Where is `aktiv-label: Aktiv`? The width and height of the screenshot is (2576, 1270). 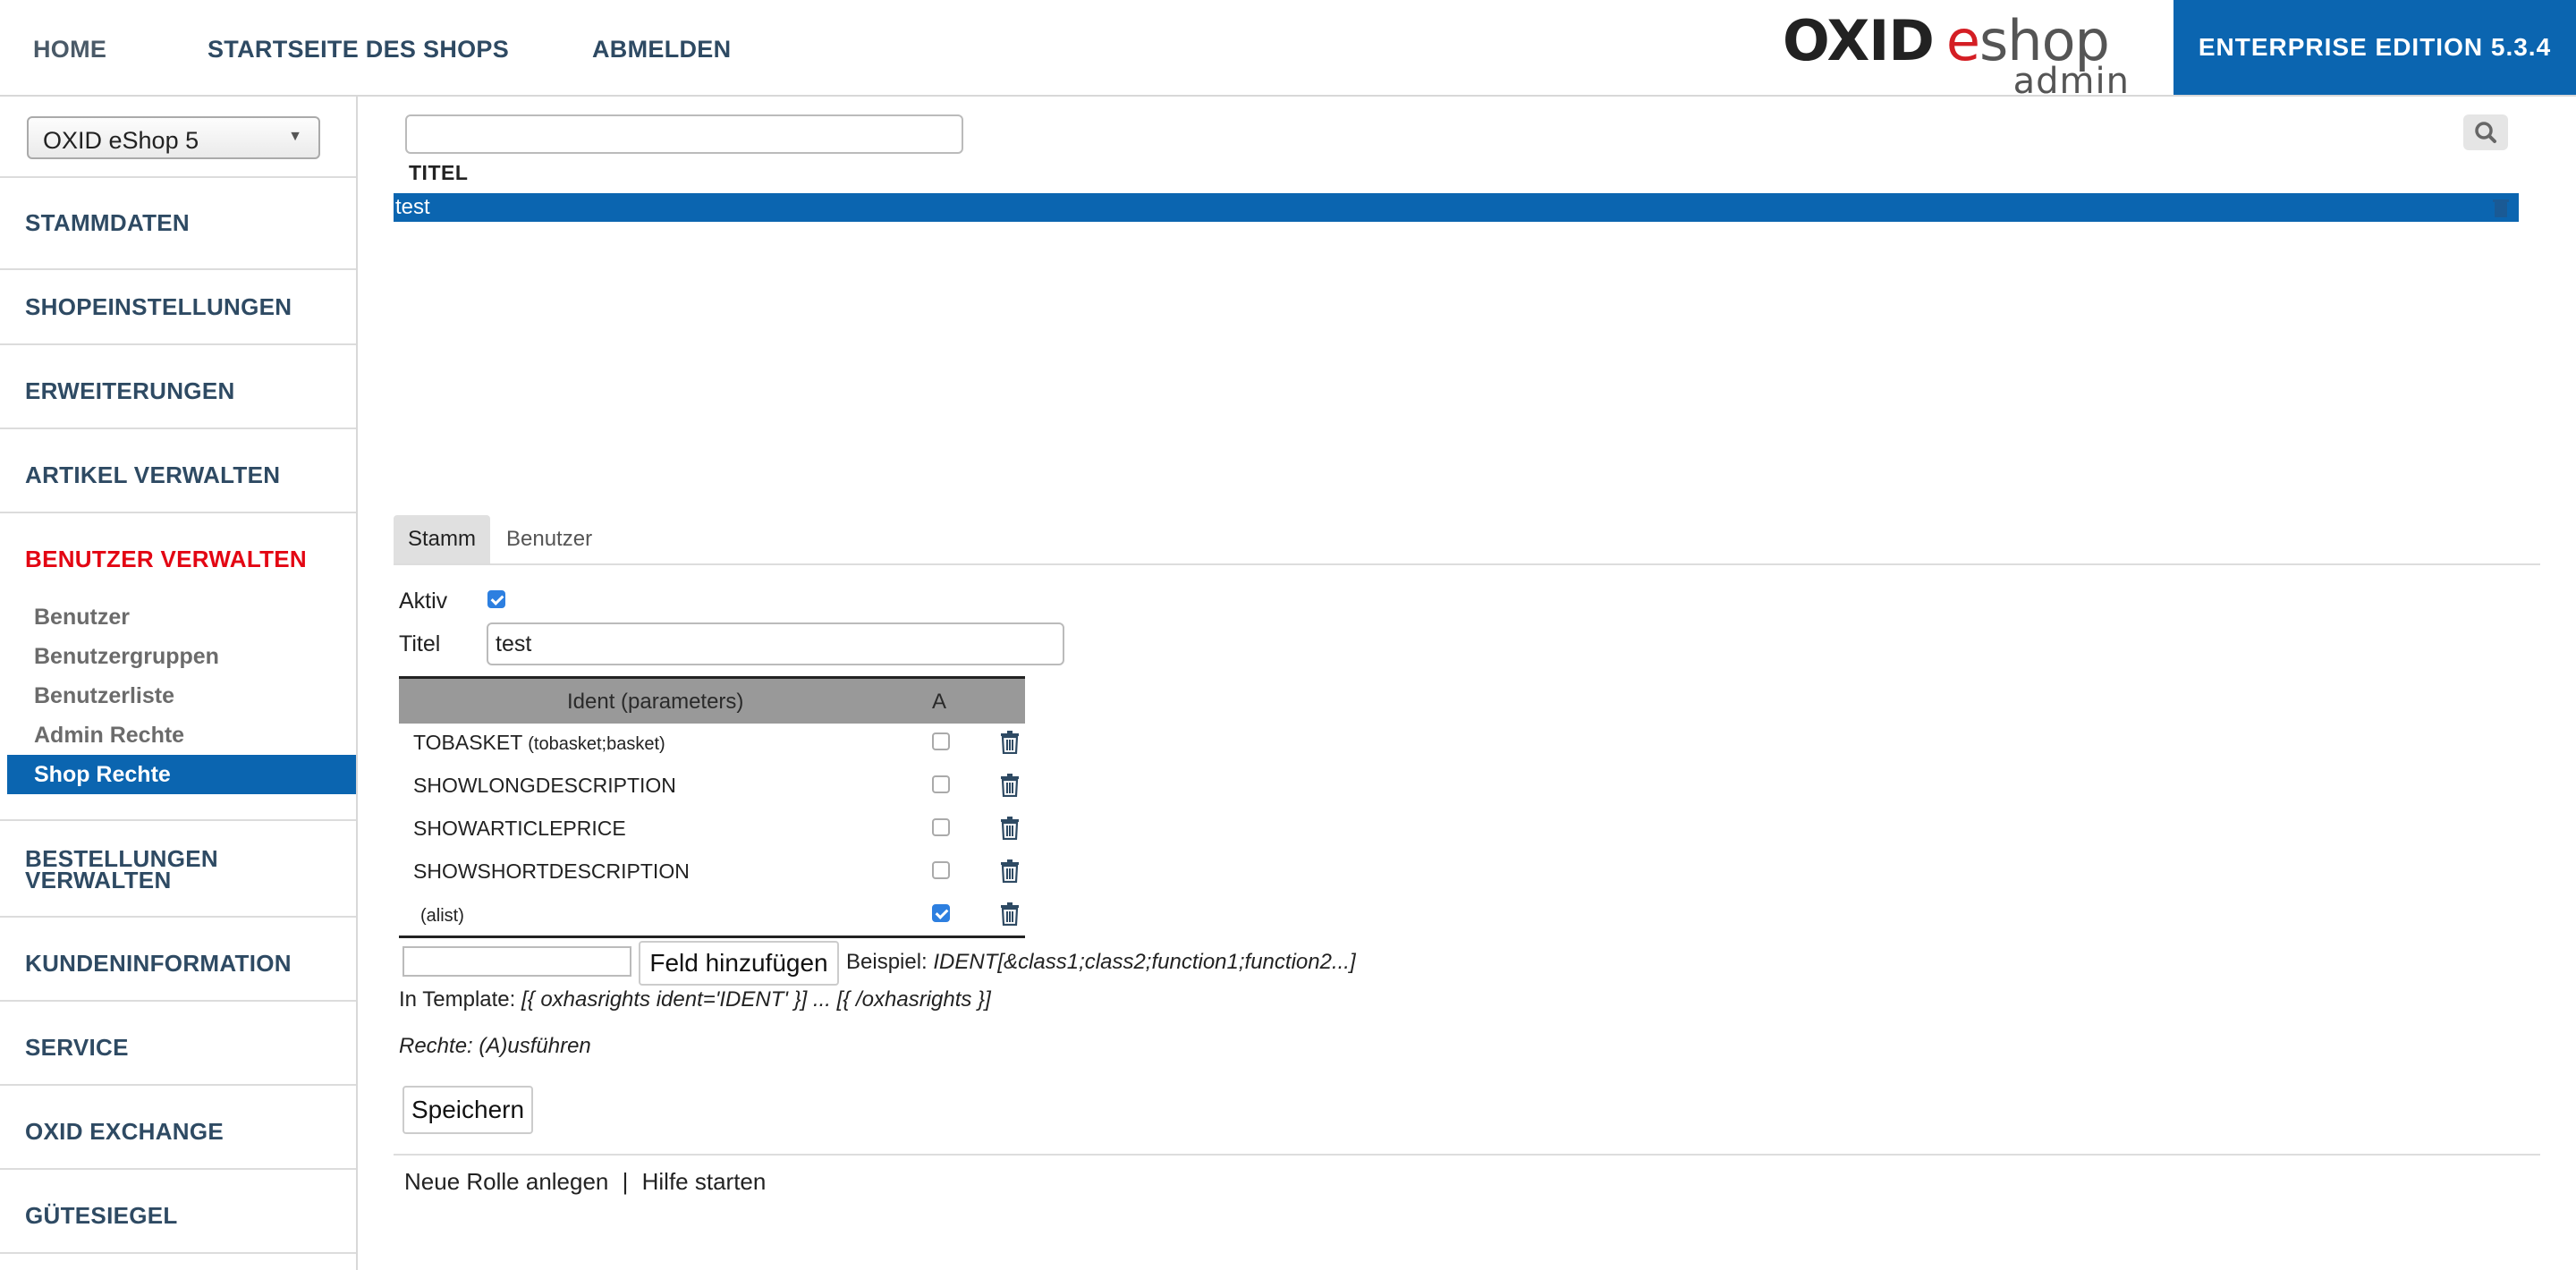 aktiv-label: Aktiv is located at coordinates (423, 601).